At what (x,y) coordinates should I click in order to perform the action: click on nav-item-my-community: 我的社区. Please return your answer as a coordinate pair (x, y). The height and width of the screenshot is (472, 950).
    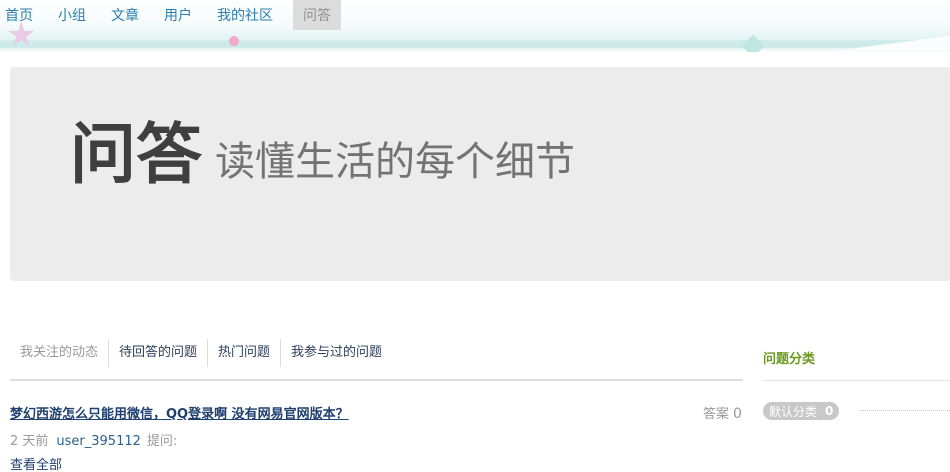
    Looking at the image, I should click on (247, 15).